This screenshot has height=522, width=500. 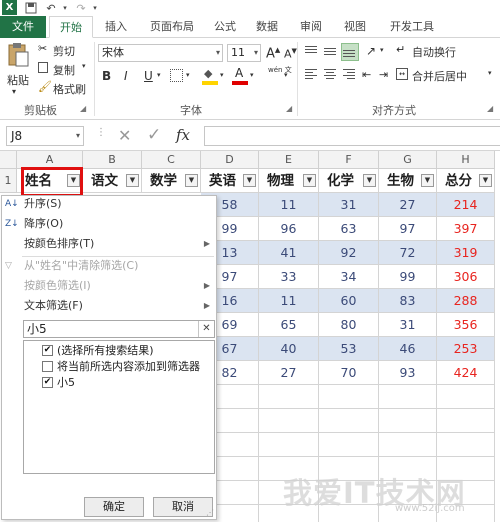 I want to click on column-header-e: E, so click(x=289, y=160).